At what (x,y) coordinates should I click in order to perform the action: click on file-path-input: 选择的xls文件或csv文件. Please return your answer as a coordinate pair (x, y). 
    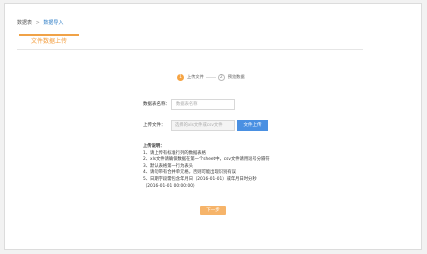
    Looking at the image, I should click on (203, 125).